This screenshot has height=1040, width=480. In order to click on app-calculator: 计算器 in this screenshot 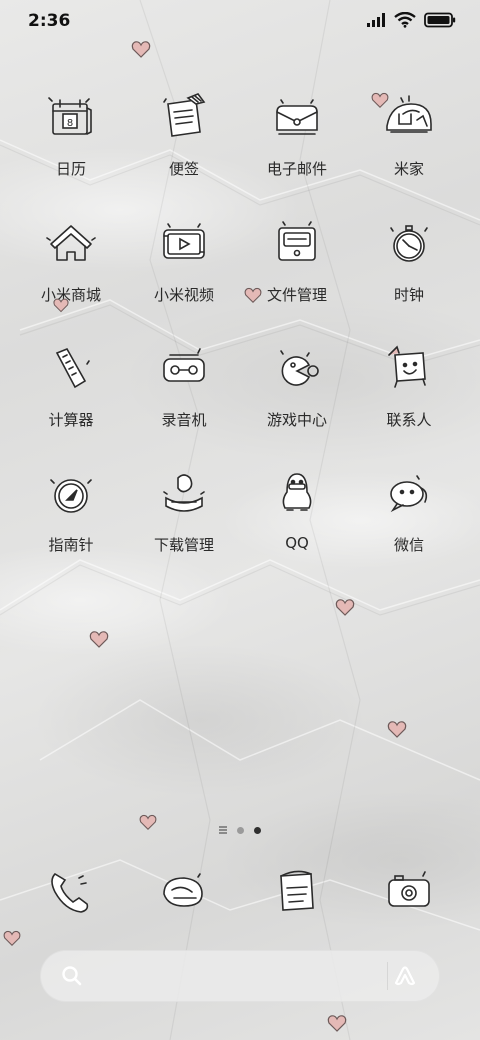, I will do `click(71, 392)`.